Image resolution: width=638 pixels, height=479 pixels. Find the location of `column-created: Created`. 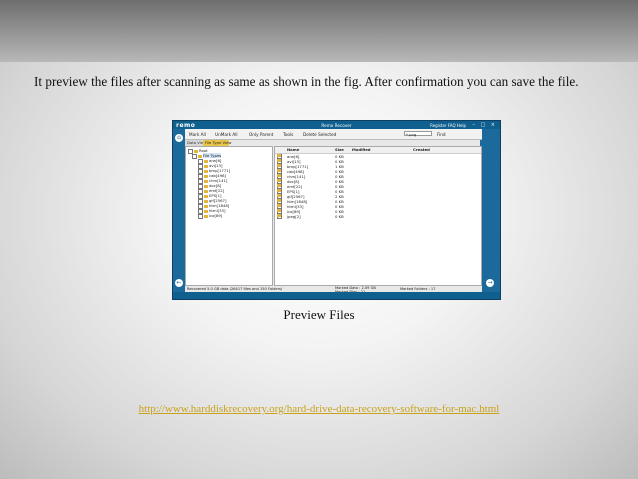

column-created: Created is located at coordinates (421, 150).